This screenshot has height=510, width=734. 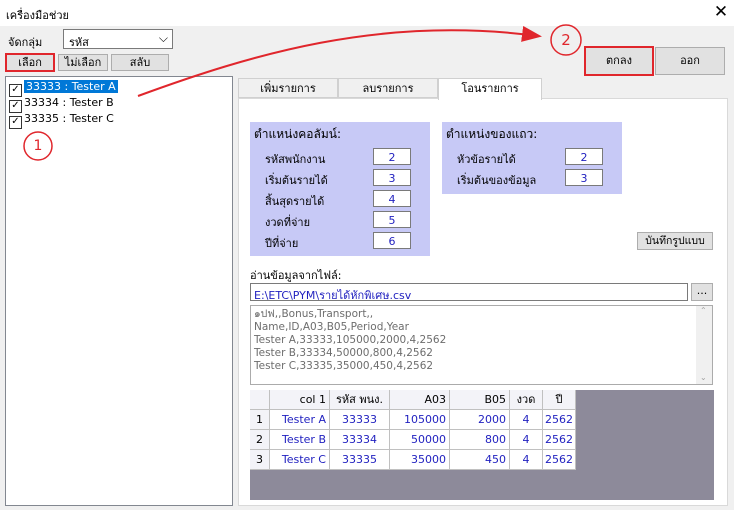 I want to click on deselect-button: ไม่เลือก, so click(x=83, y=62).